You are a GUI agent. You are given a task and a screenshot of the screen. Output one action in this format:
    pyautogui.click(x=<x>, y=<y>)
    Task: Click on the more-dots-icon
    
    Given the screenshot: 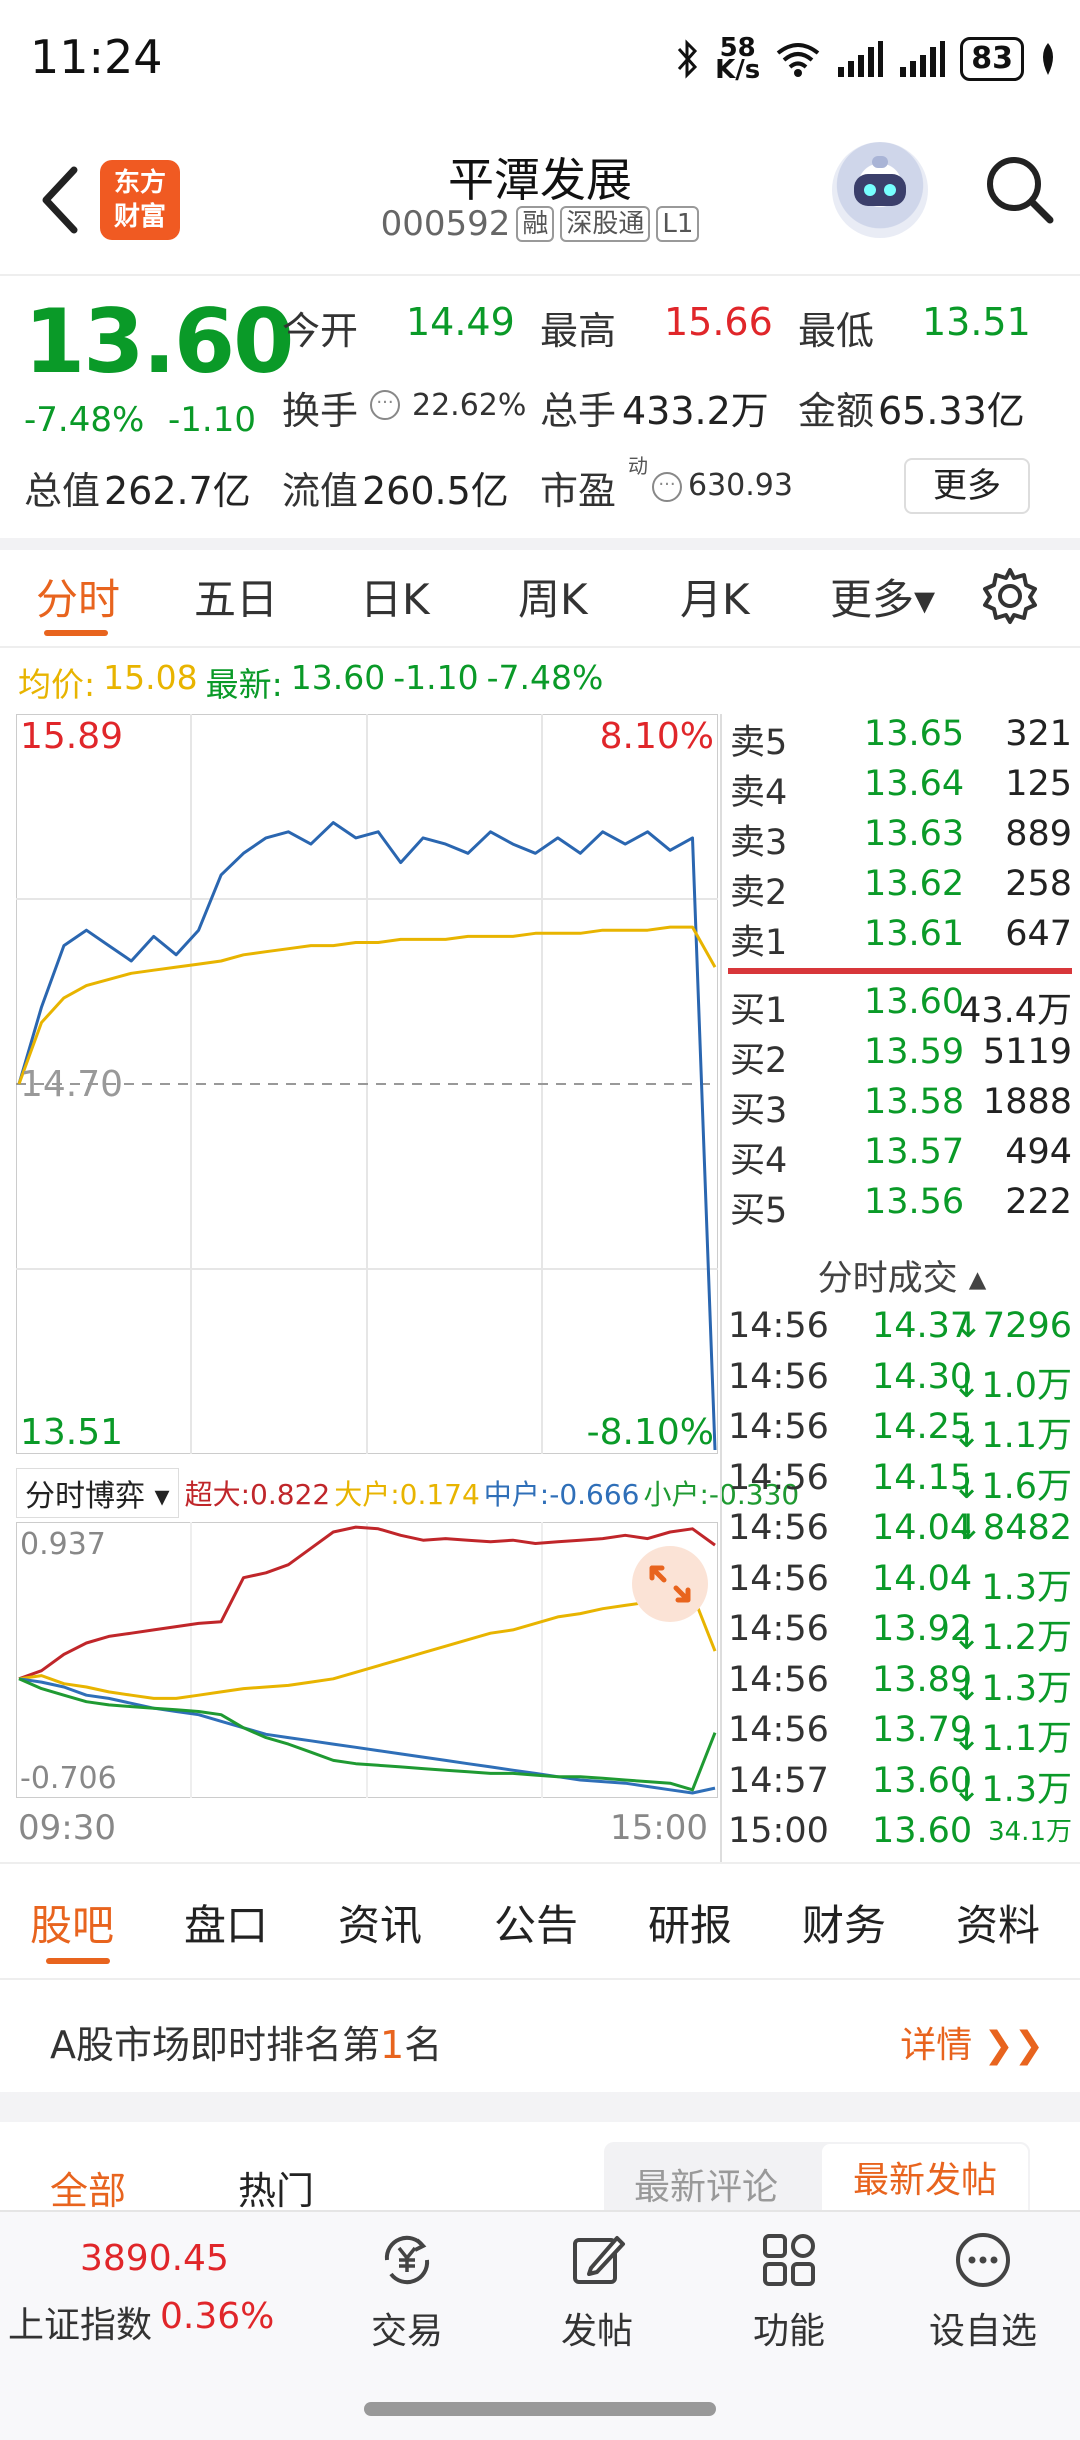 What is the action you would take?
    pyautogui.click(x=983, y=2260)
    